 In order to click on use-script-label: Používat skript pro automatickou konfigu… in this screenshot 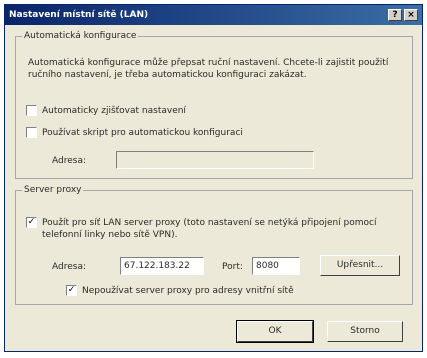, I will do `click(142, 132)`.